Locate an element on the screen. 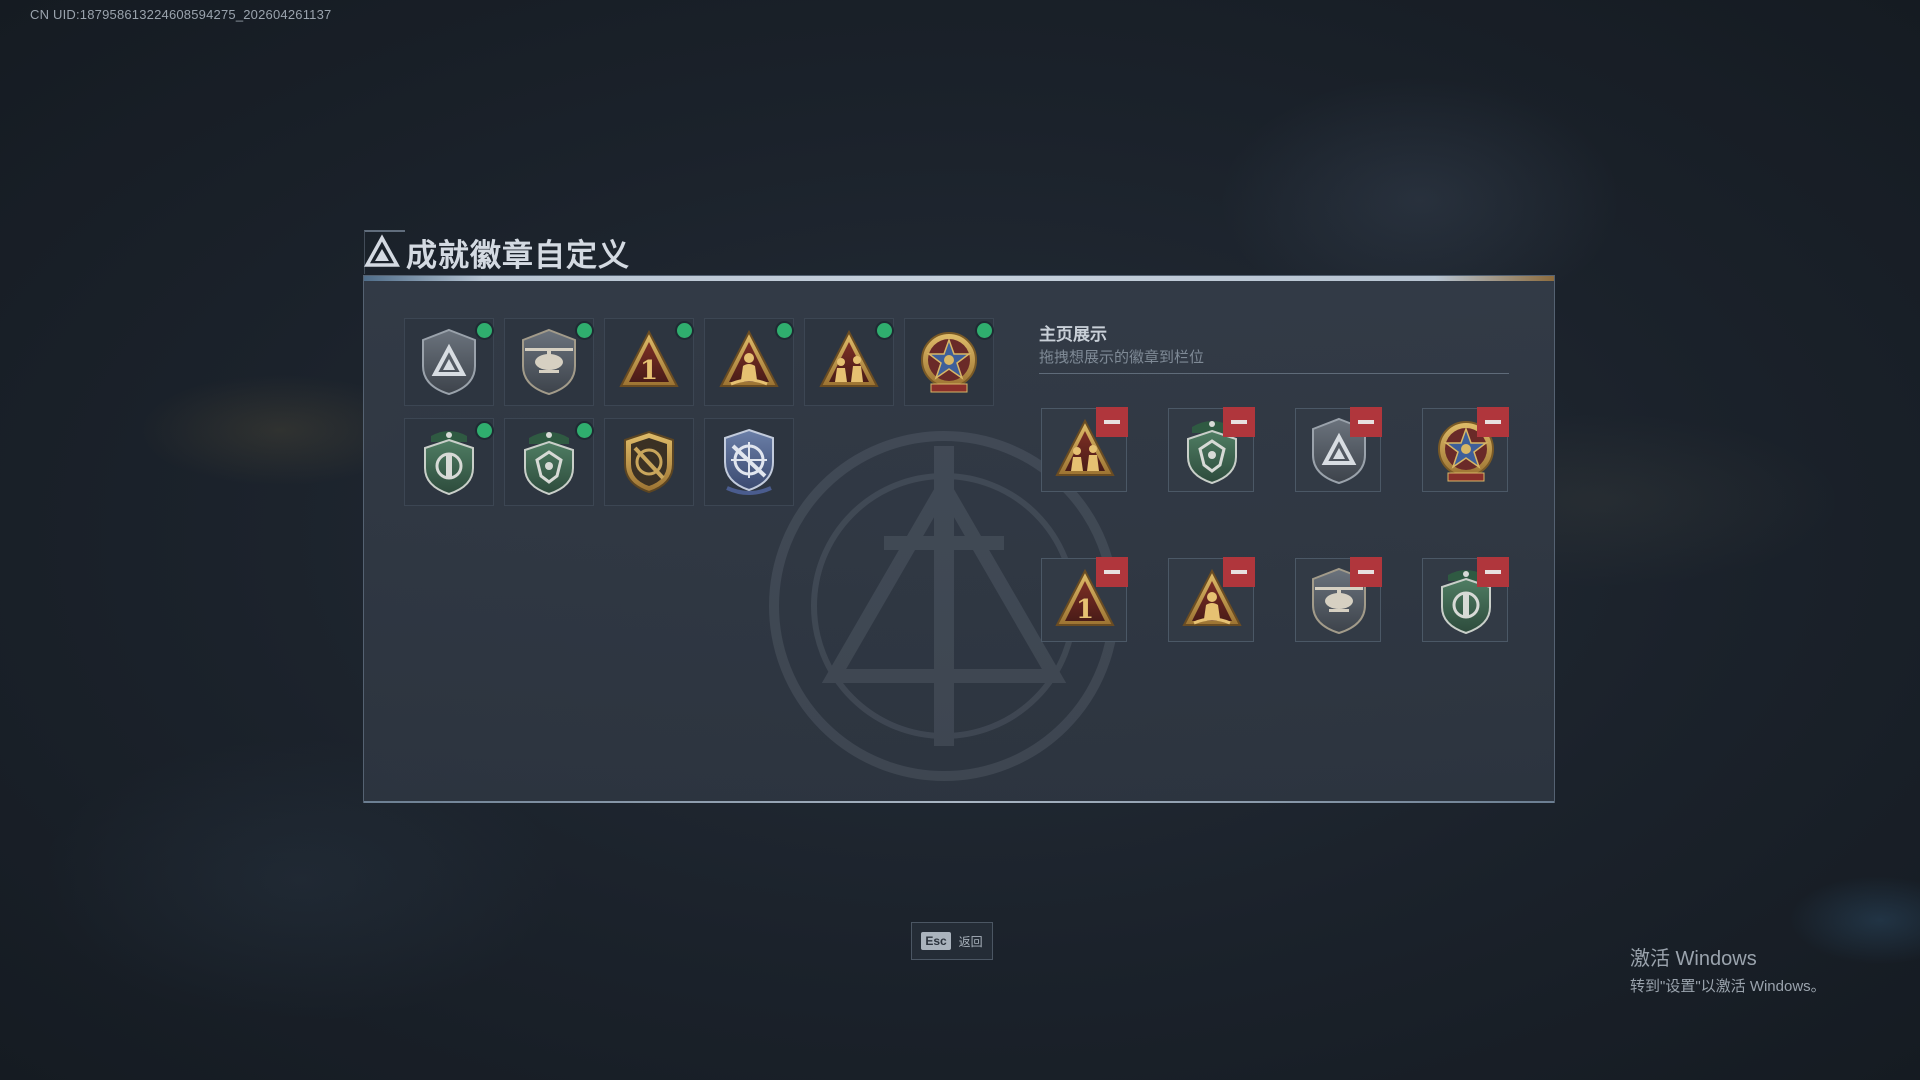 The height and width of the screenshot is (1080, 1920). green-crest-badge-icon is located at coordinates (449, 462).